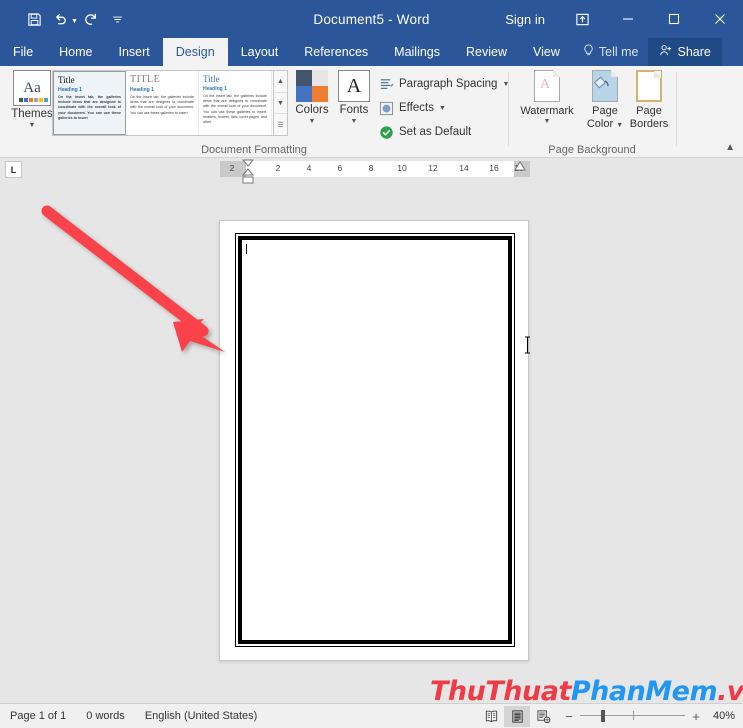  I want to click on ribbon-display-options-icon, so click(582, 19).